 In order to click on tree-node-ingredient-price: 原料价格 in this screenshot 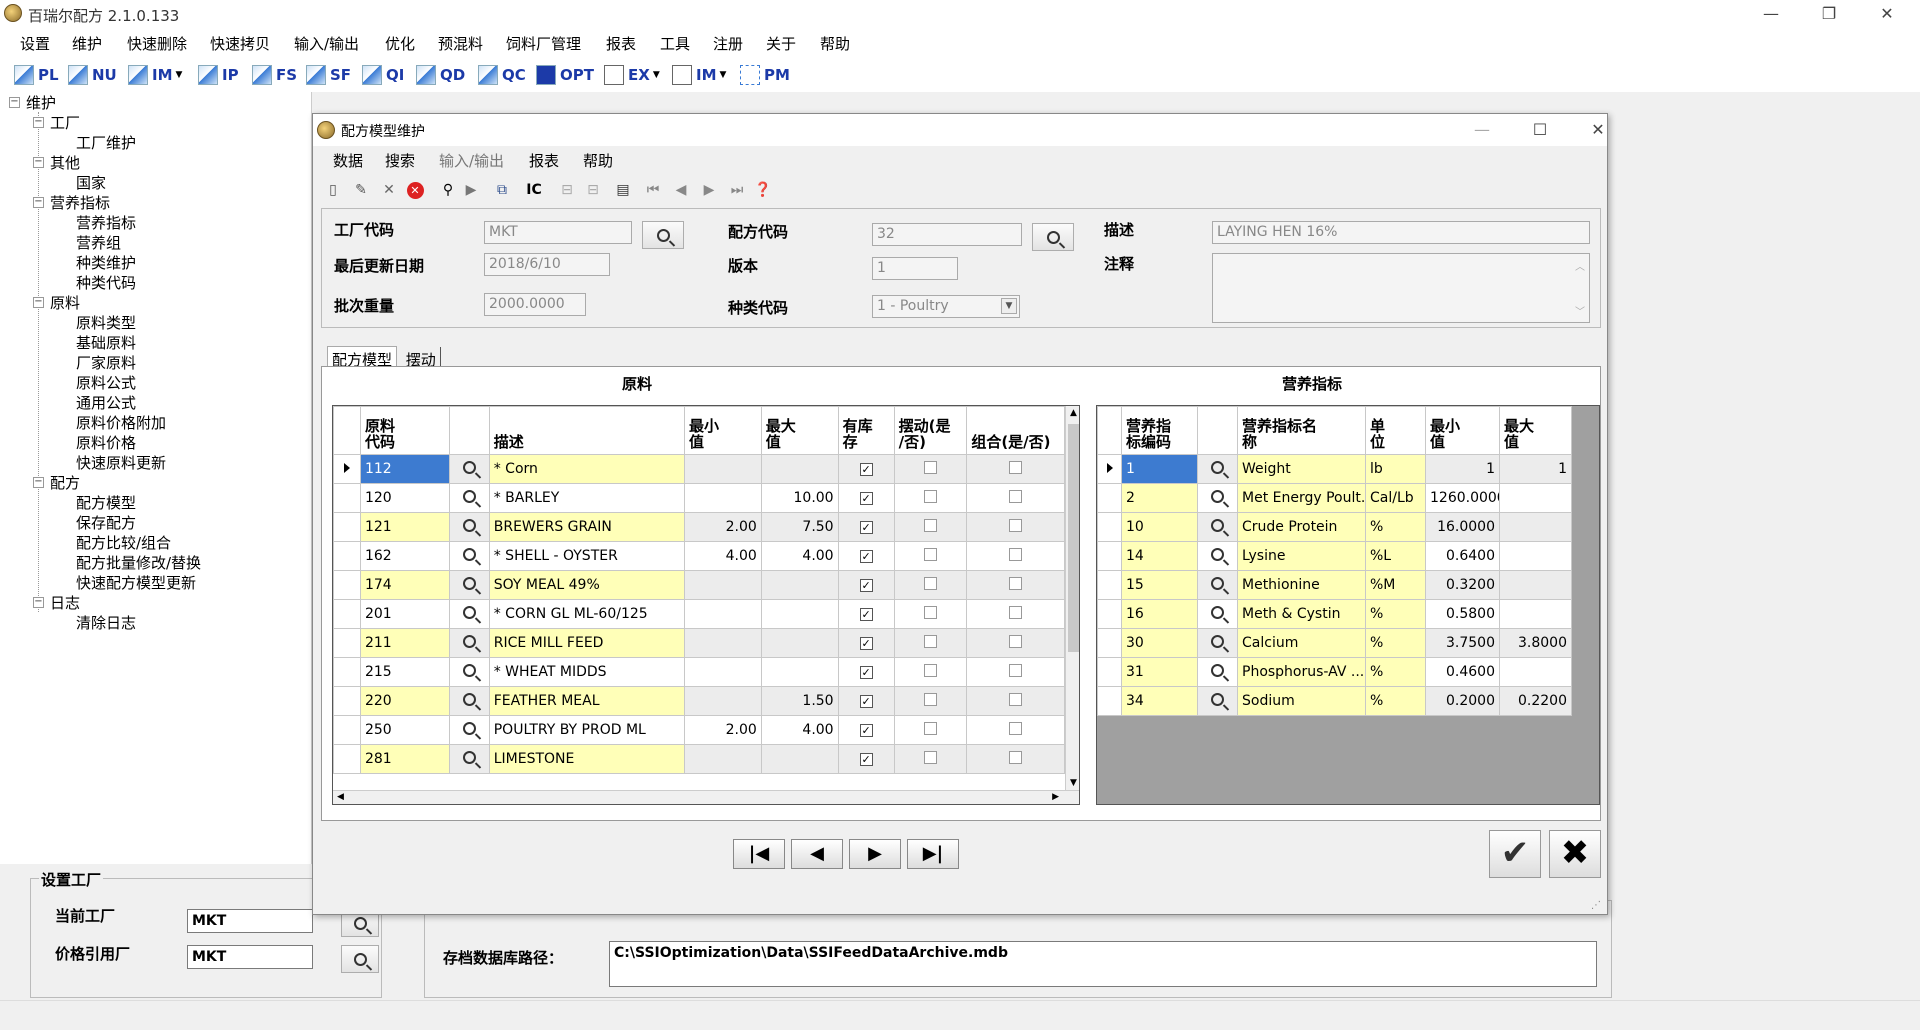, I will do `click(106, 442)`.